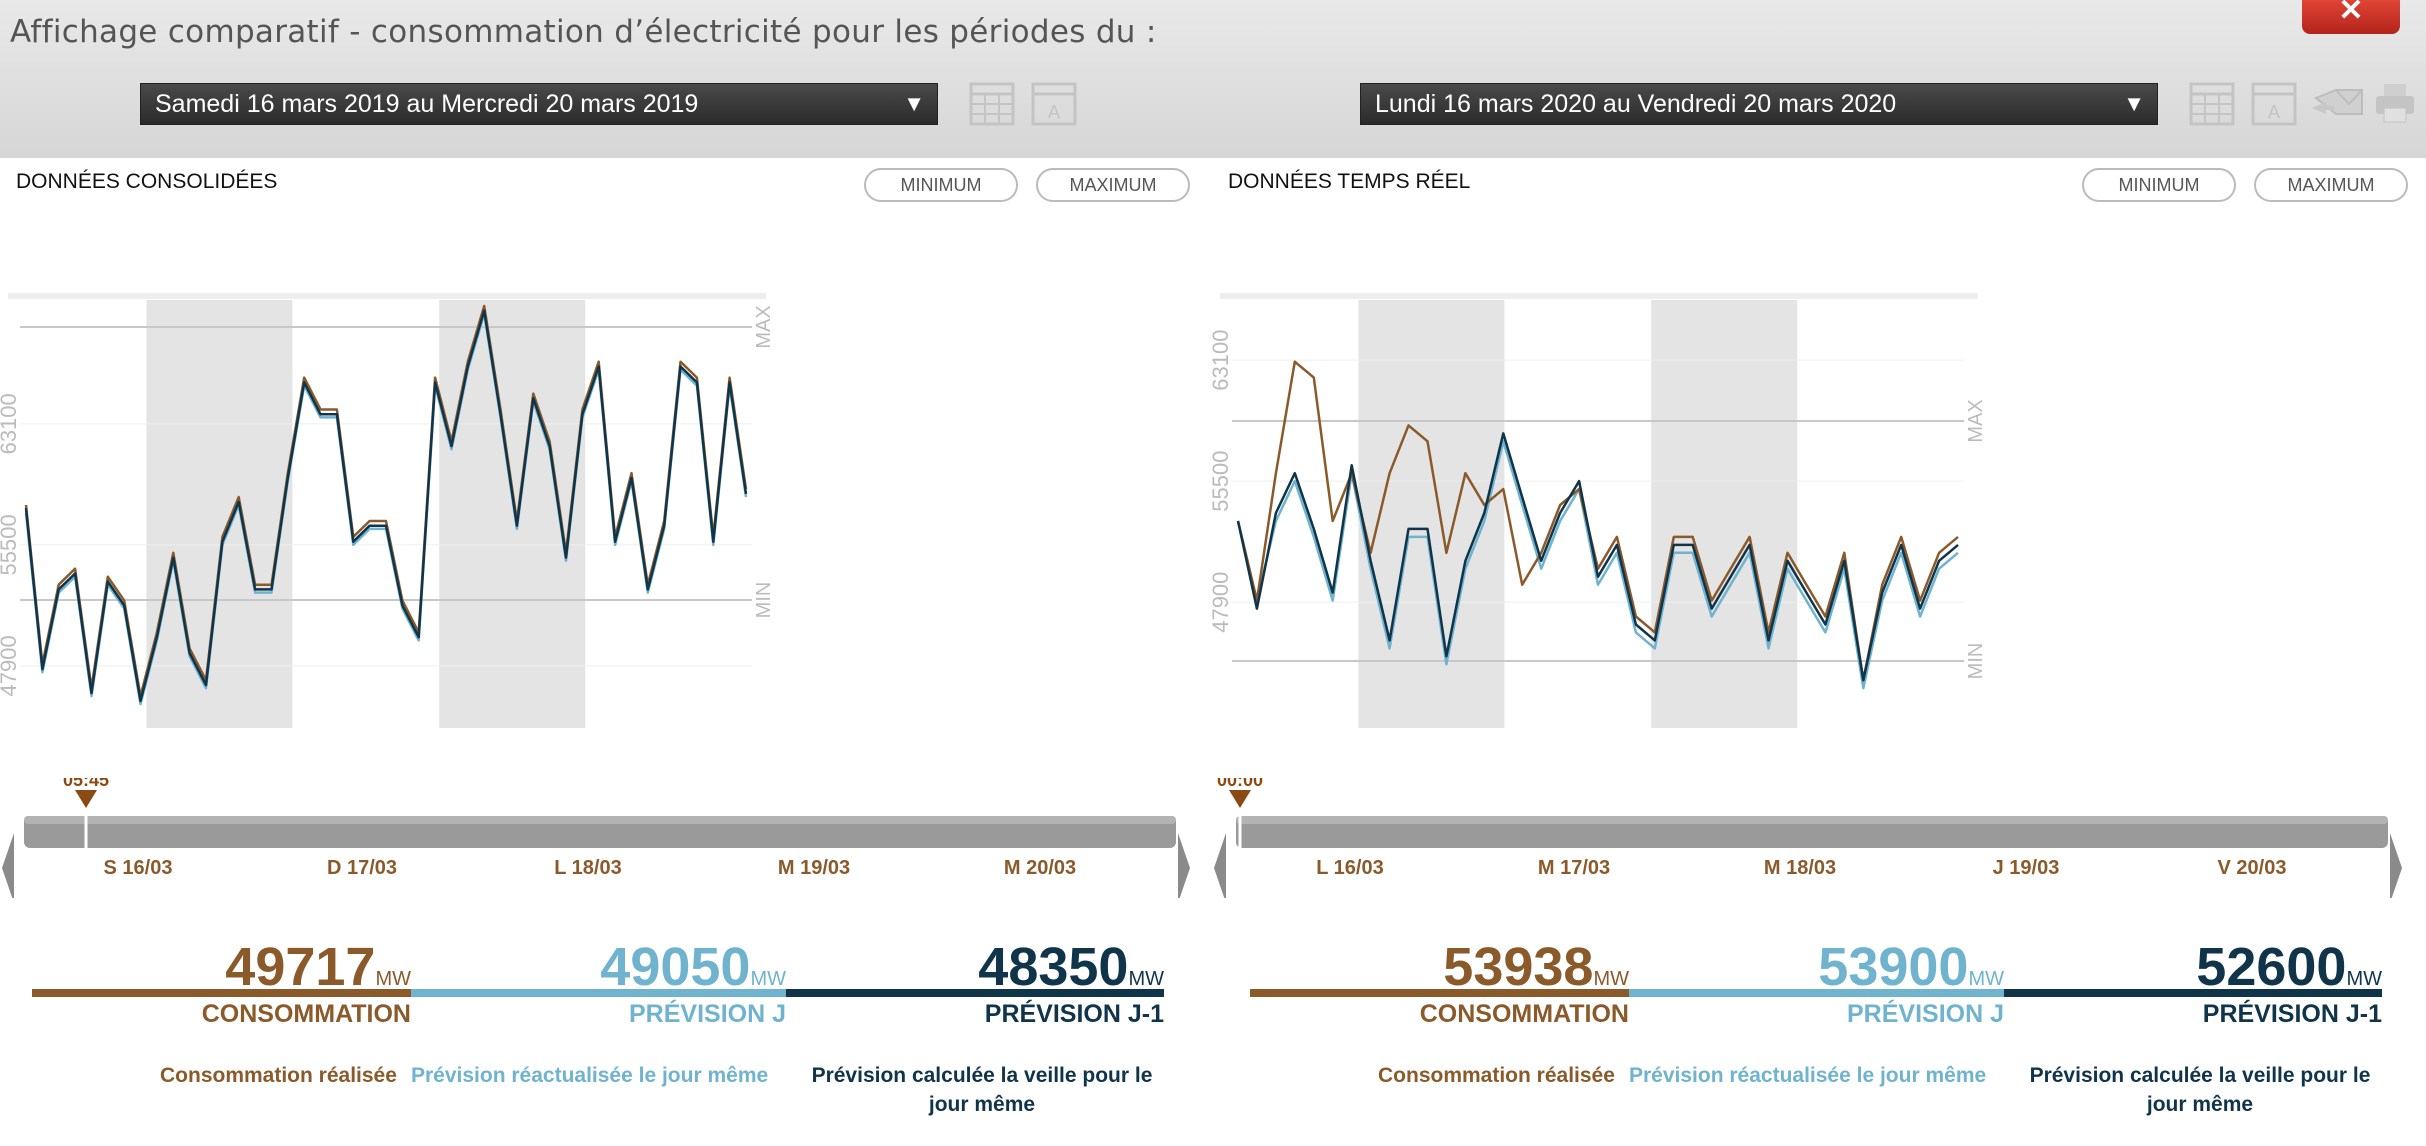  What do you see at coordinates (1800, 868) in the screenshot?
I see `day-label: M 18/03` at bounding box center [1800, 868].